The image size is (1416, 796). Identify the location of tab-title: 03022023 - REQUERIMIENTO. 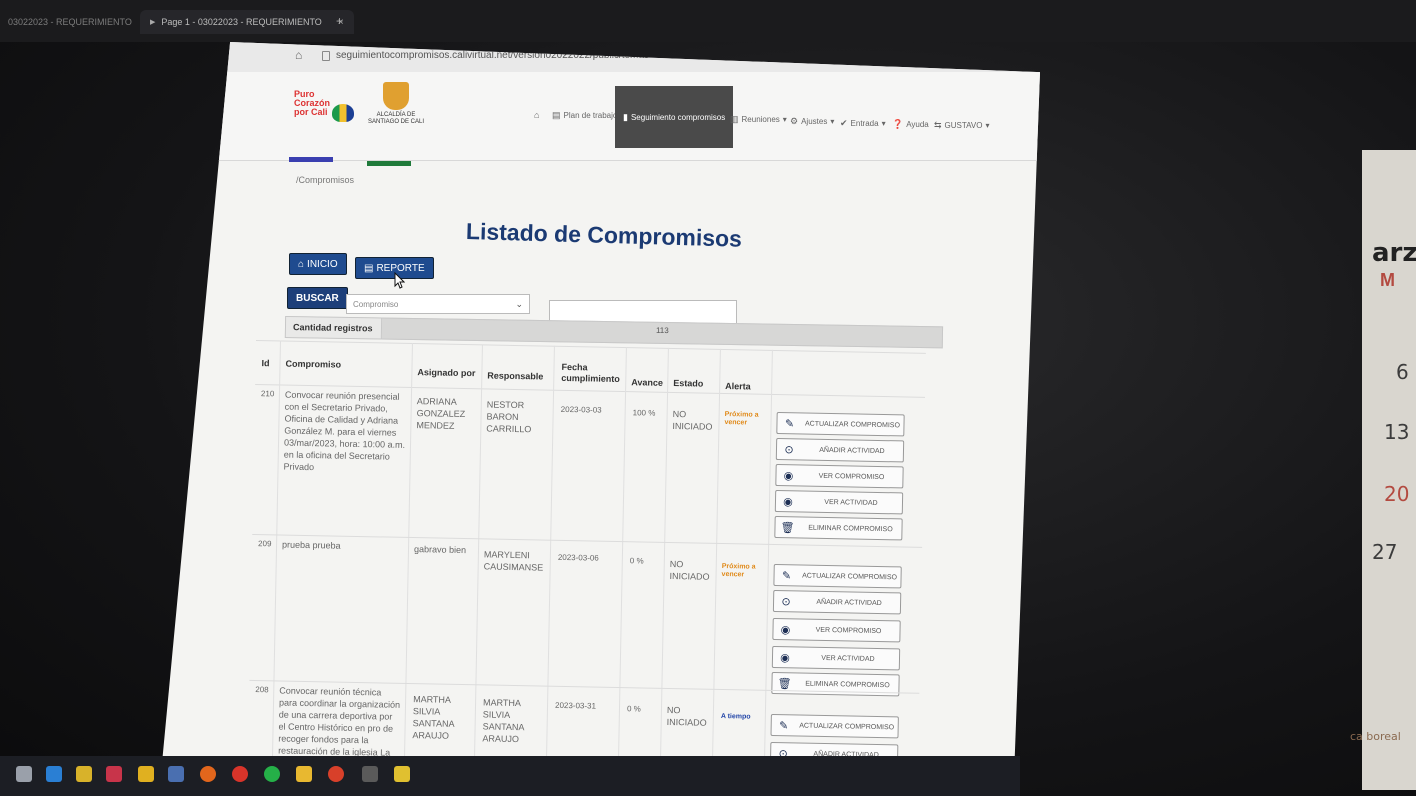
(70, 22).